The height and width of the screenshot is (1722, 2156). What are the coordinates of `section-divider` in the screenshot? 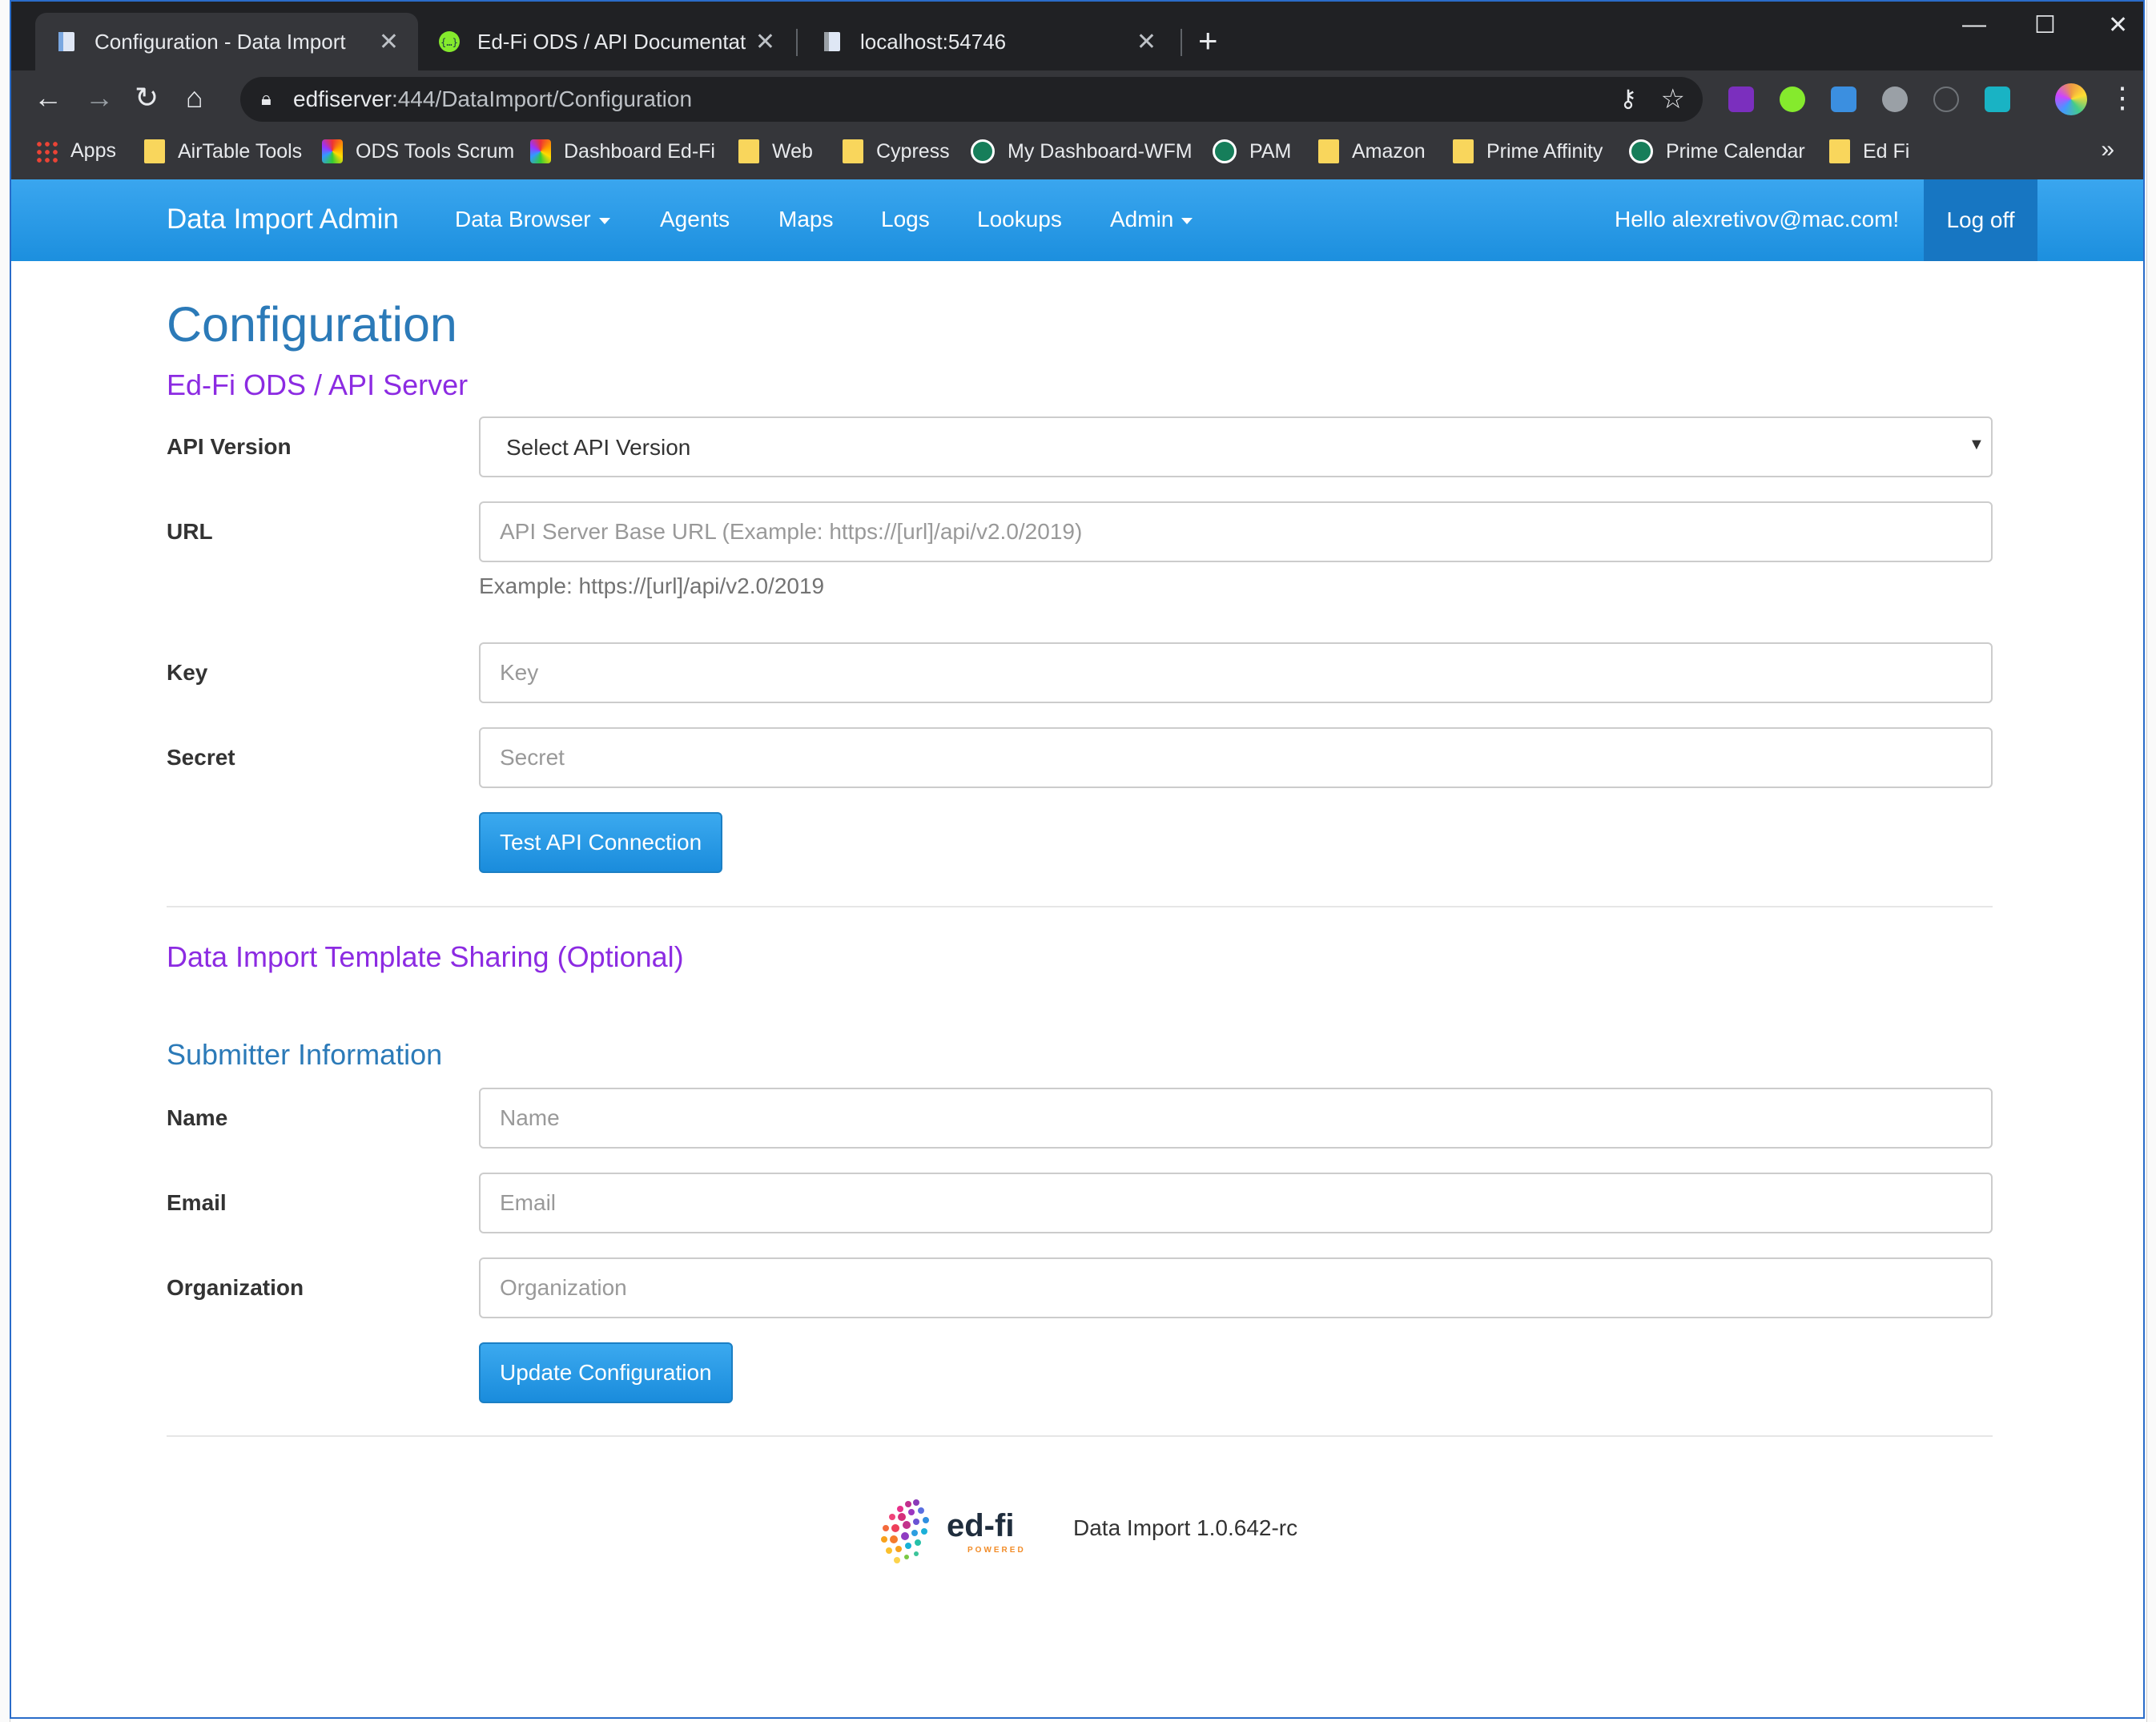 It's located at (1080, 906).